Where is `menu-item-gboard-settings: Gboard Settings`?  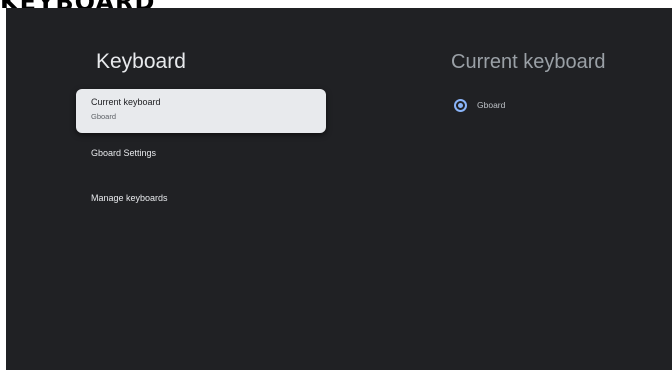
menu-item-gboard-settings: Gboard Settings is located at coordinates (201, 154).